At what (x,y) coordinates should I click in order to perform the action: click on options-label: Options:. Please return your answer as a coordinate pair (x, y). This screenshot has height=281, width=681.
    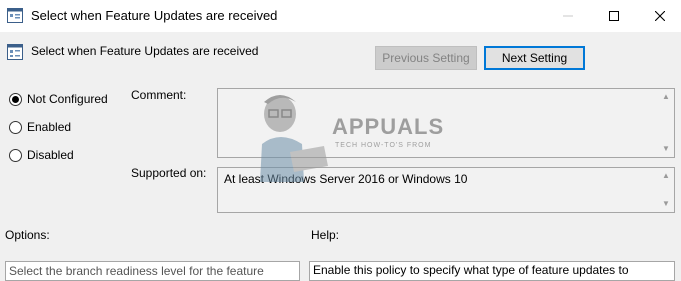
    Looking at the image, I should click on (27, 235).